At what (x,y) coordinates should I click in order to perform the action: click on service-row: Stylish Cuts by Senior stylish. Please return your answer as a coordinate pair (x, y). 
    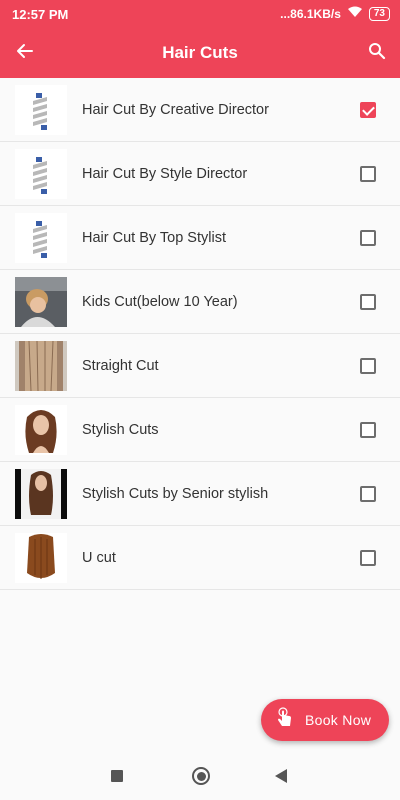
    Looking at the image, I should click on (200, 494).